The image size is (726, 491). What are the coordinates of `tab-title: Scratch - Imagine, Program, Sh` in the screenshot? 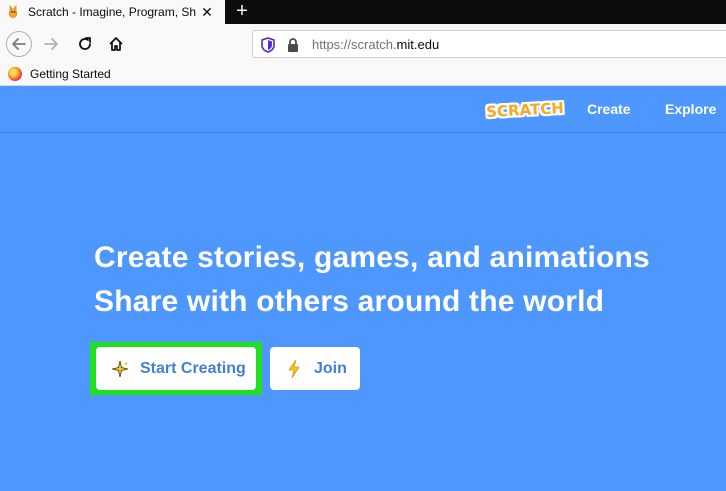 It's located at (112, 12).